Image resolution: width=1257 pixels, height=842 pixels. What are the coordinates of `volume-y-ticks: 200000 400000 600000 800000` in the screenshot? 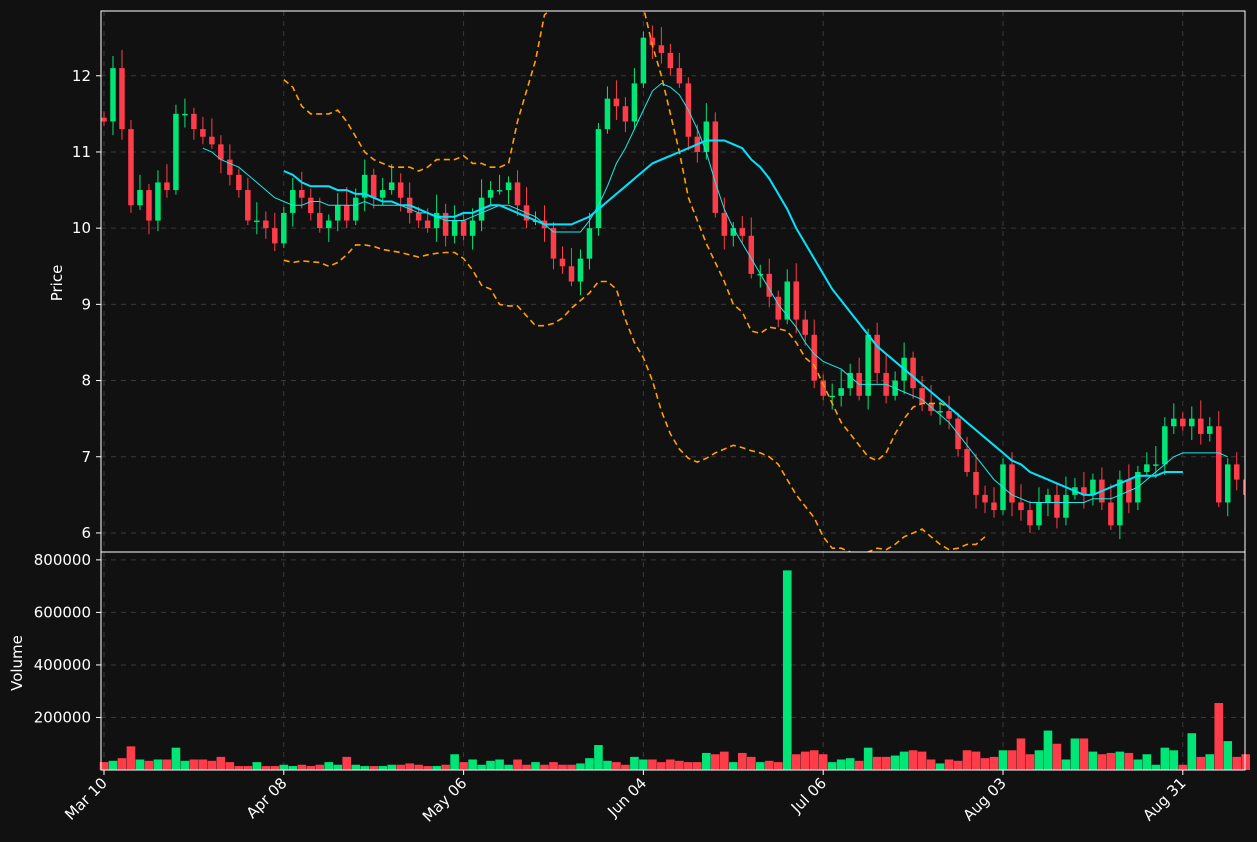 It's located at (67, 638).